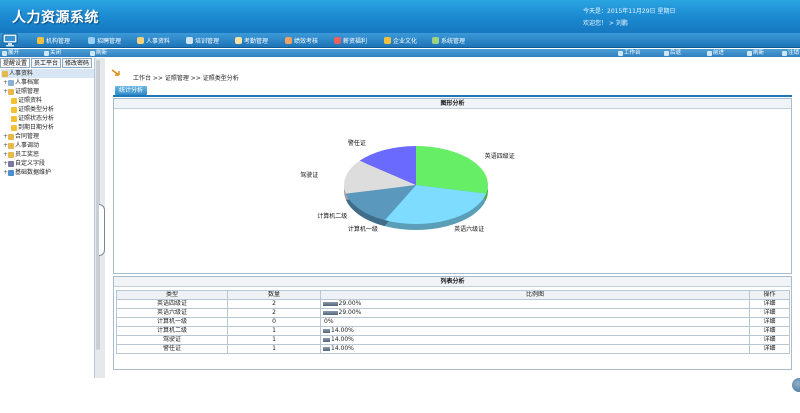 This screenshot has height=413, width=800. What do you see at coordinates (755, 53) in the screenshot?
I see `sub-right-3: 刷新` at bounding box center [755, 53].